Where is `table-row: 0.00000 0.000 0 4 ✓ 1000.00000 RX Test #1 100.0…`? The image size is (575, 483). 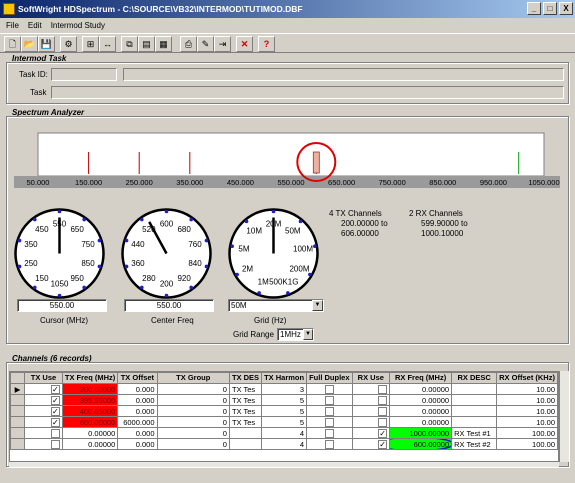
table-row: 0.00000 0.000 0 4 ✓ 1000.00000 RX Test #1 100.0… is located at coordinates (284, 433).